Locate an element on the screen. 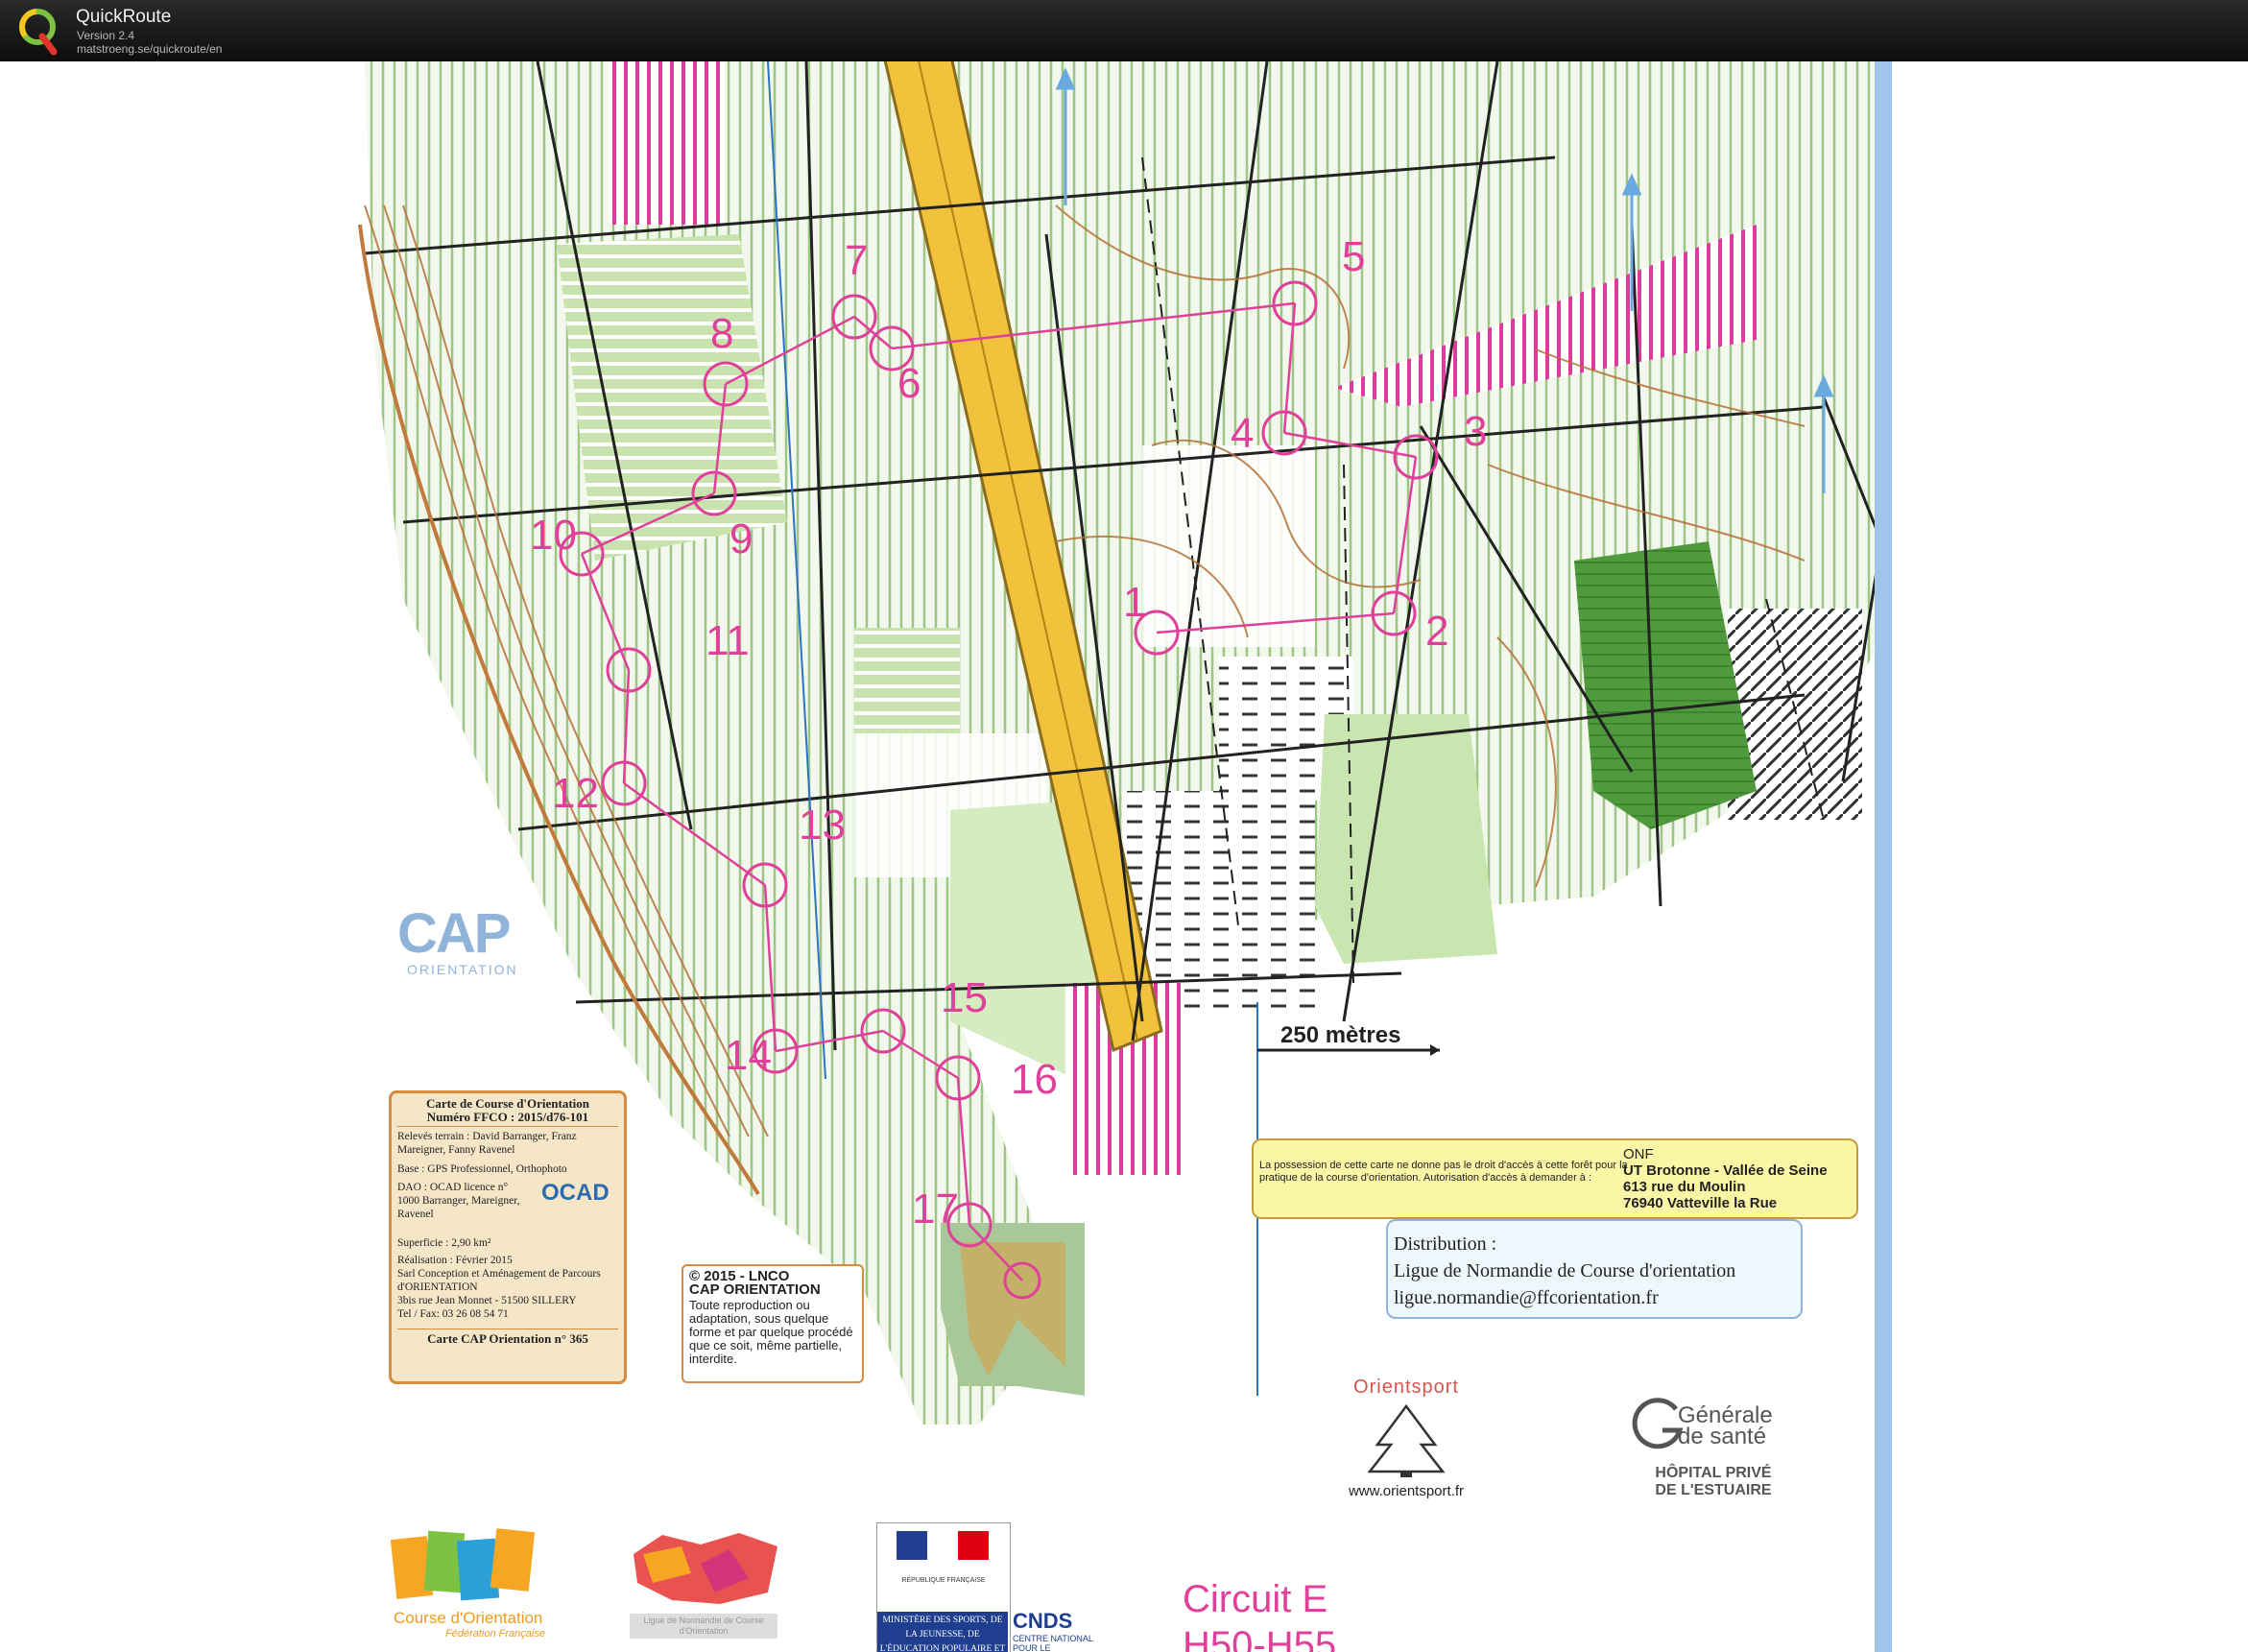 The width and height of the screenshot is (2248, 1652). gds-line2: de santé is located at coordinates (1722, 1436).